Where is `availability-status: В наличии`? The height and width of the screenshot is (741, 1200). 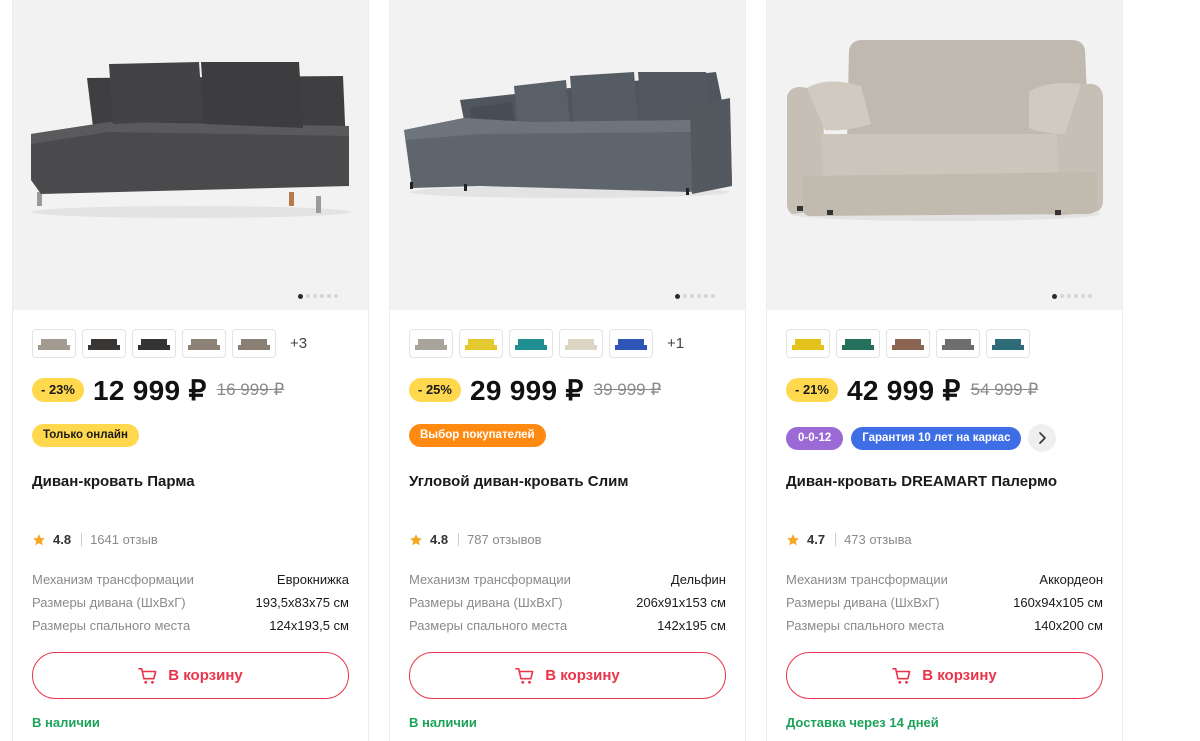
availability-status: В наличии is located at coordinates (66, 722).